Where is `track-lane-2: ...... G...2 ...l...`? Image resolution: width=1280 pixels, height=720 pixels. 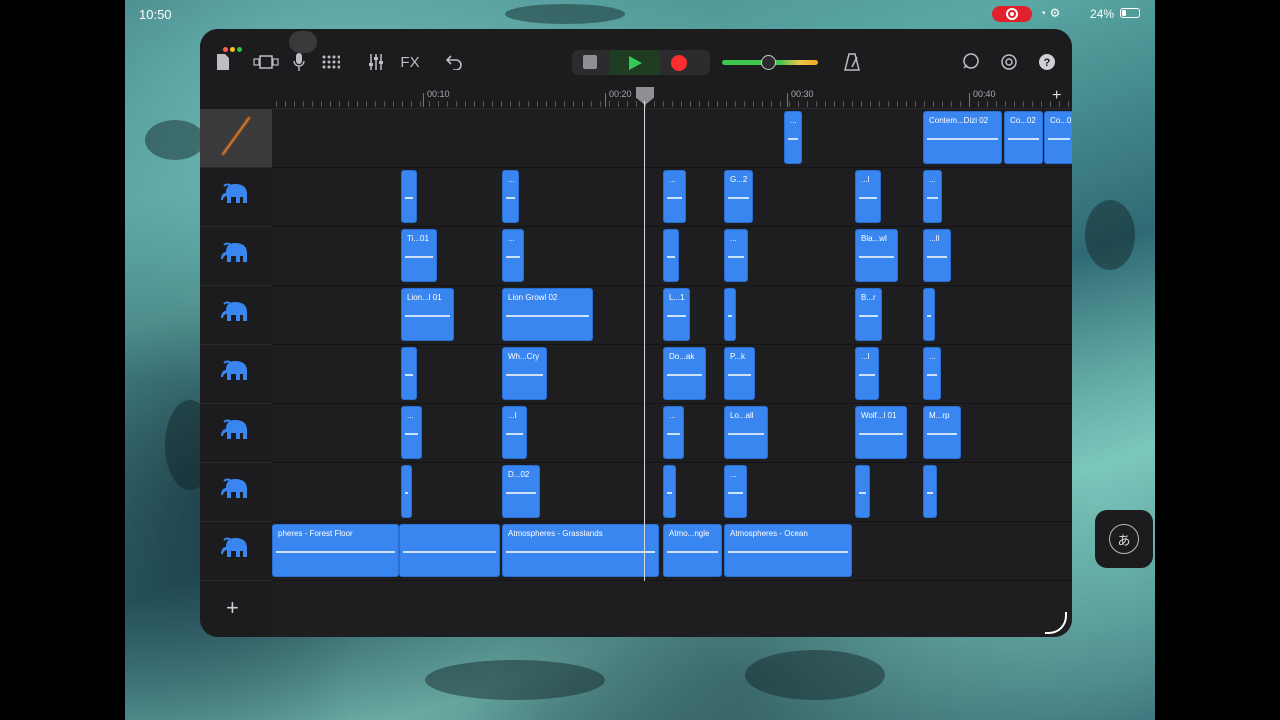 track-lane-2: ...... G...2 ...l... is located at coordinates (672, 197).